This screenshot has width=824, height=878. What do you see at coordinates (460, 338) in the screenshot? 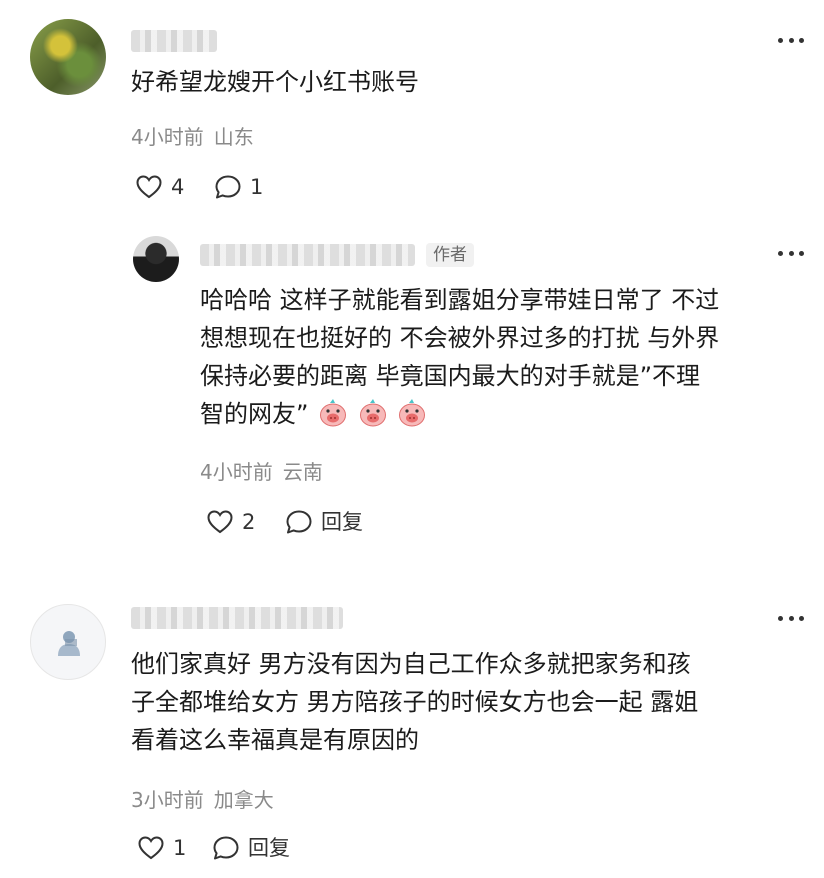
I see `comment-line: 想想现在也挺好的 不会被外界过多的打扰 与外界` at bounding box center [460, 338].